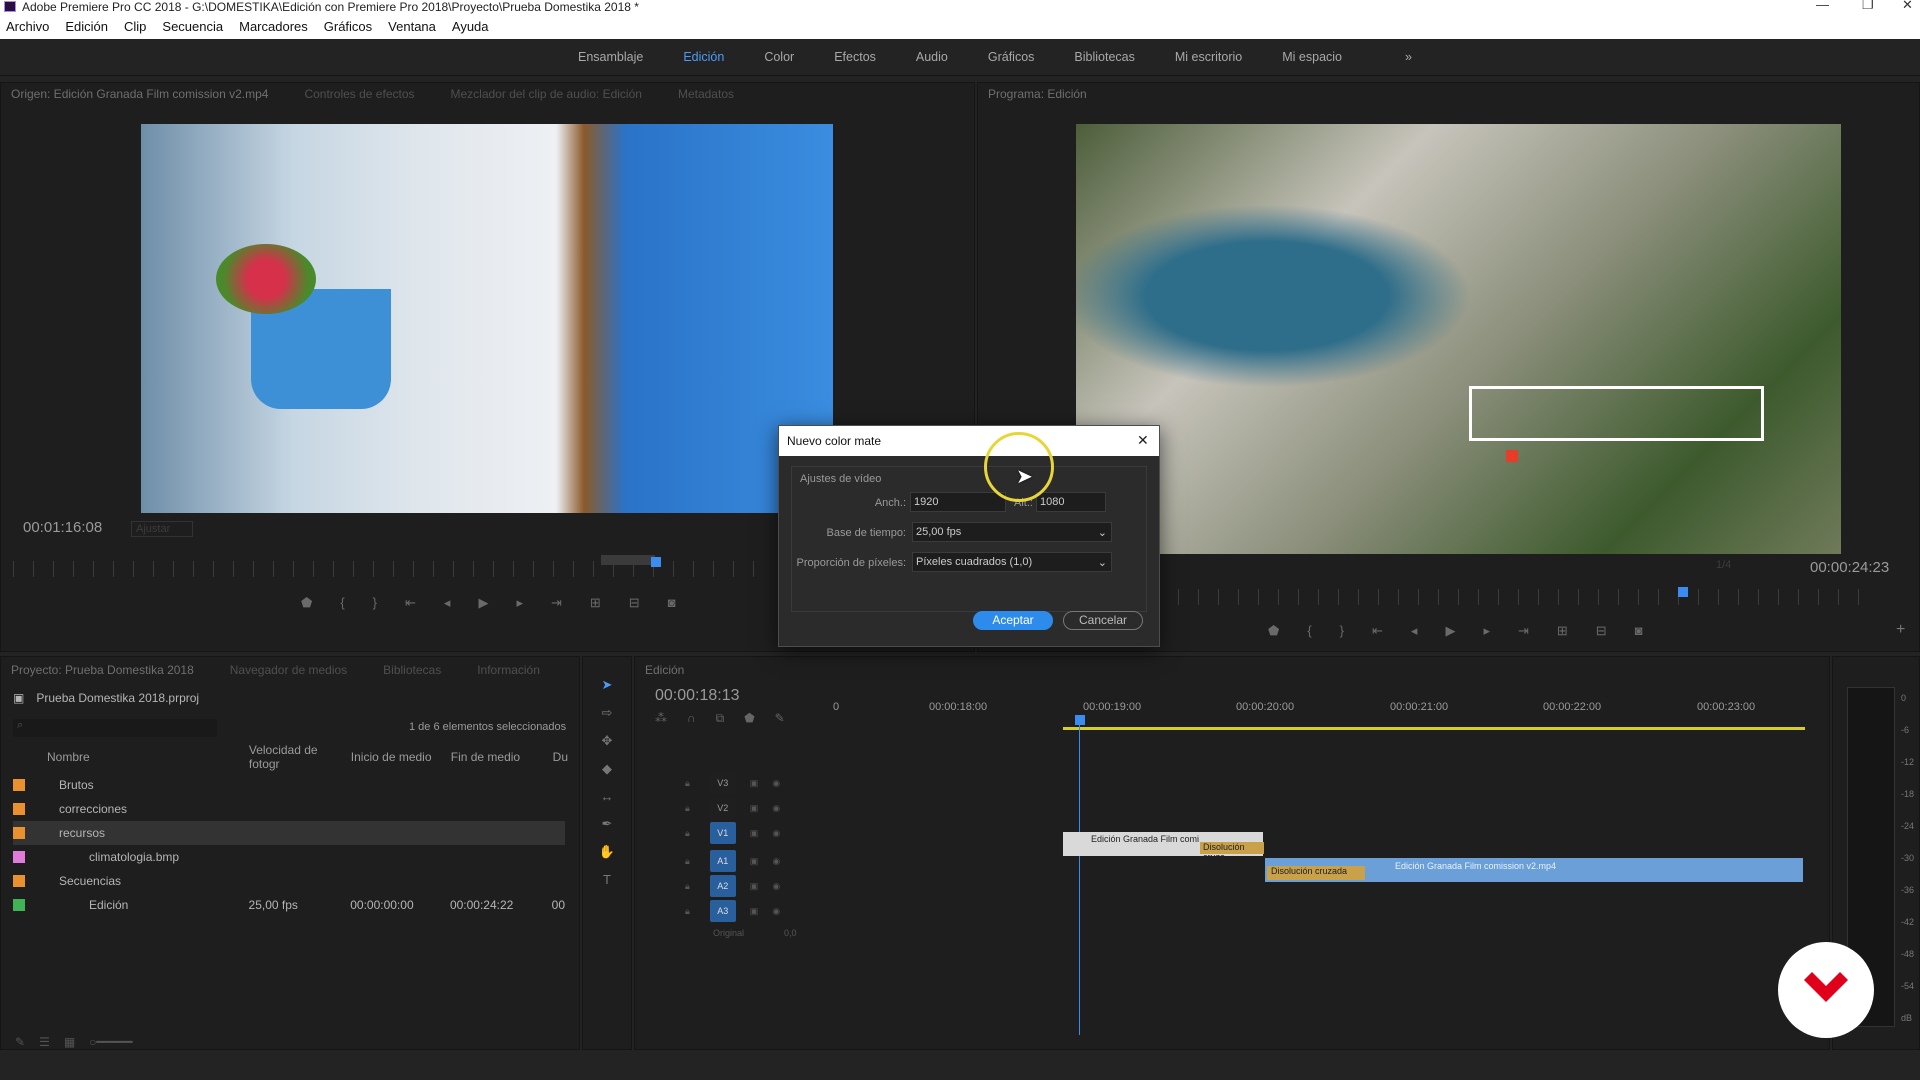 The image size is (1920, 1080). I want to click on program-playhead, so click(1683, 592).